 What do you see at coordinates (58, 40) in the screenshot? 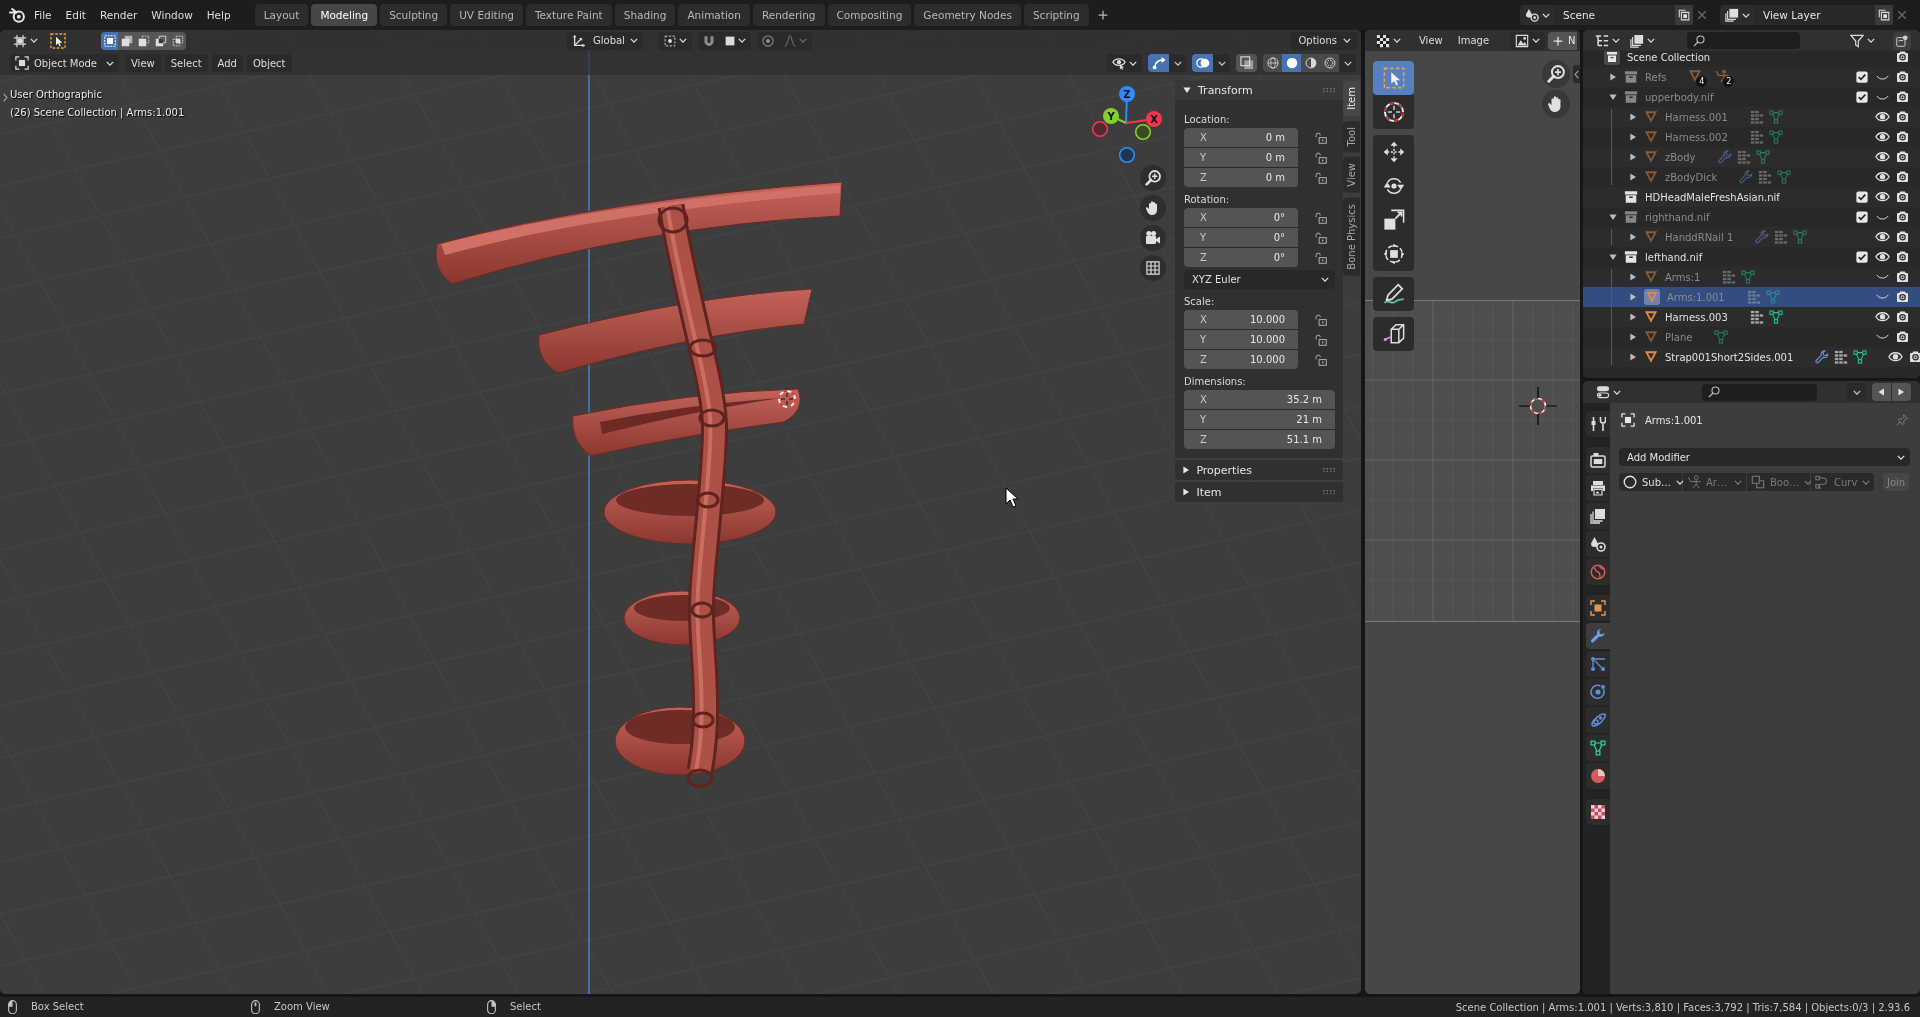
I see `select-tool-button` at bounding box center [58, 40].